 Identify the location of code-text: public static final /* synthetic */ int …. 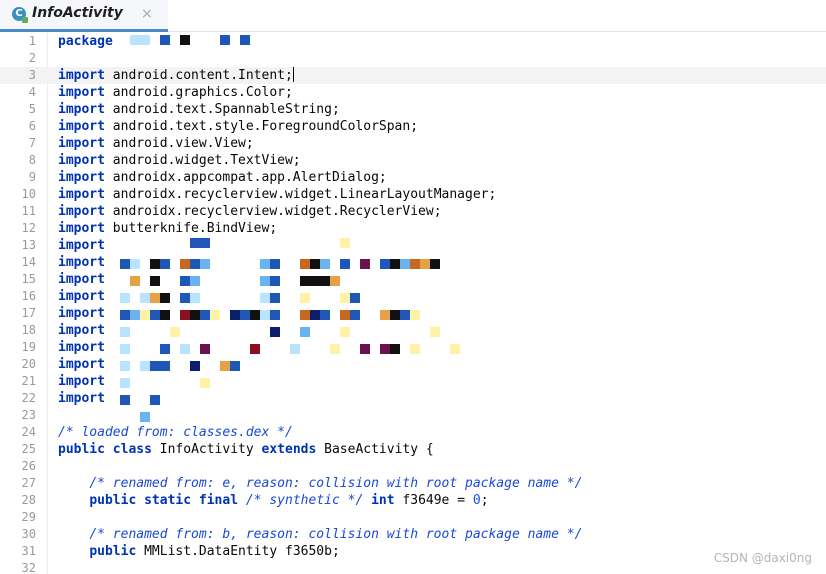
(273, 500).